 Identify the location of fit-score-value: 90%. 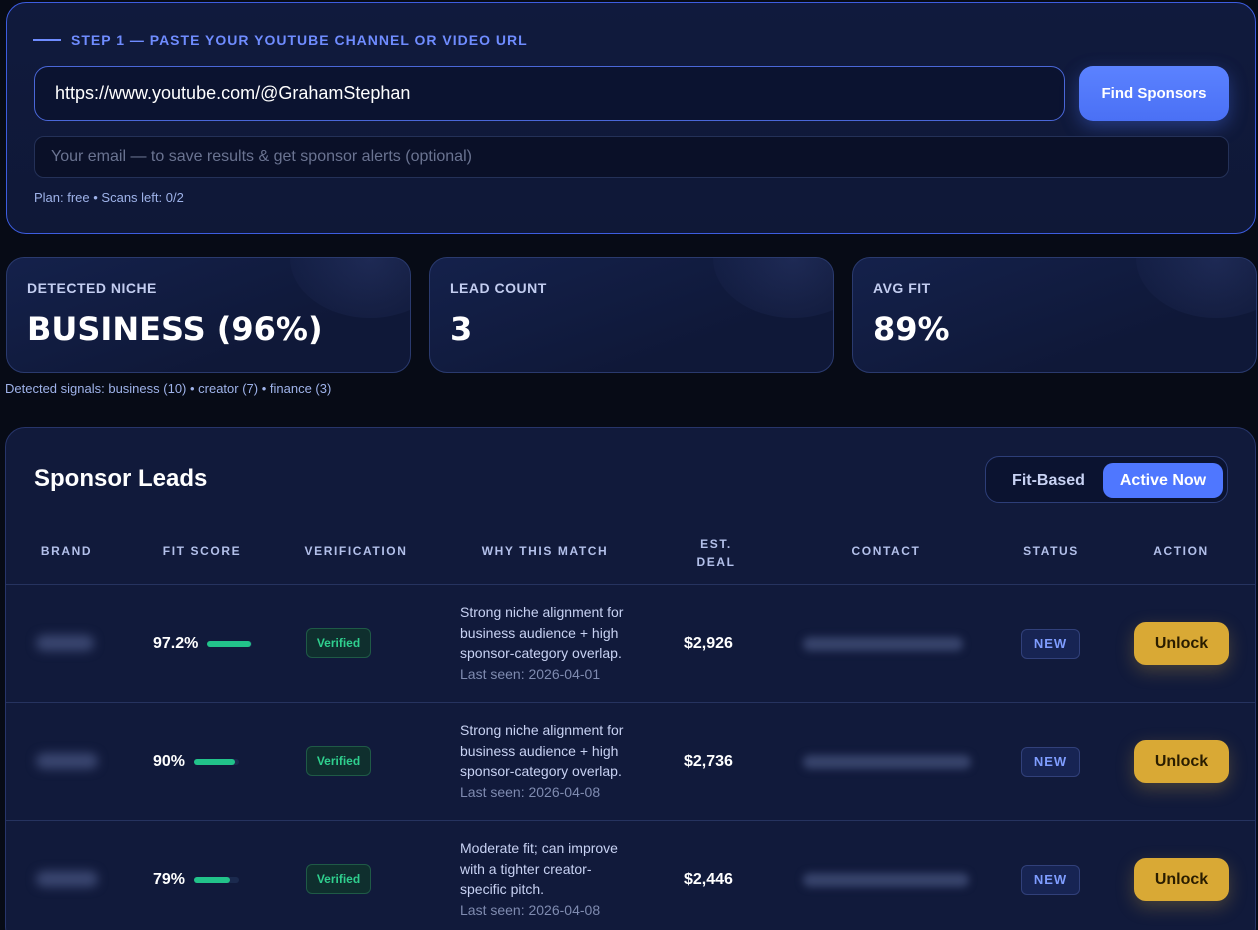
(169, 761).